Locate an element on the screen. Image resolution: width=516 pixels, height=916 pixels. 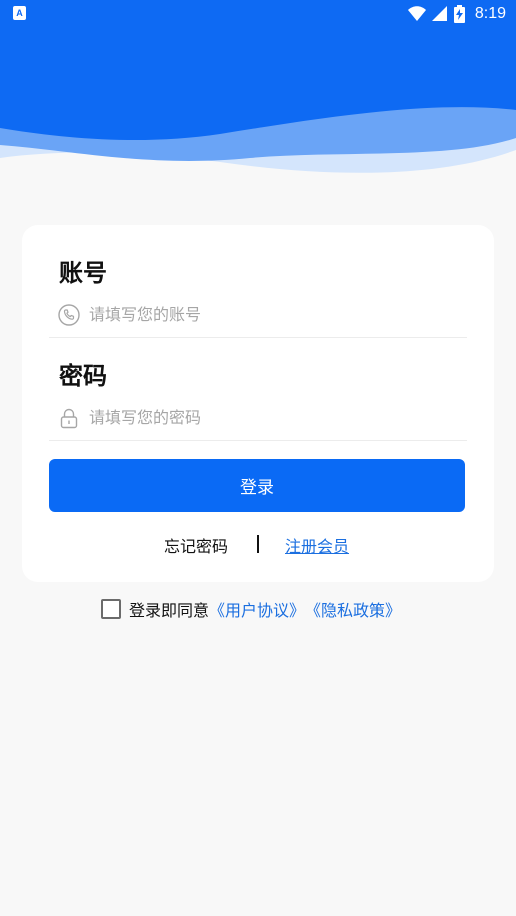
agreement-checkbox is located at coordinates (111, 609).